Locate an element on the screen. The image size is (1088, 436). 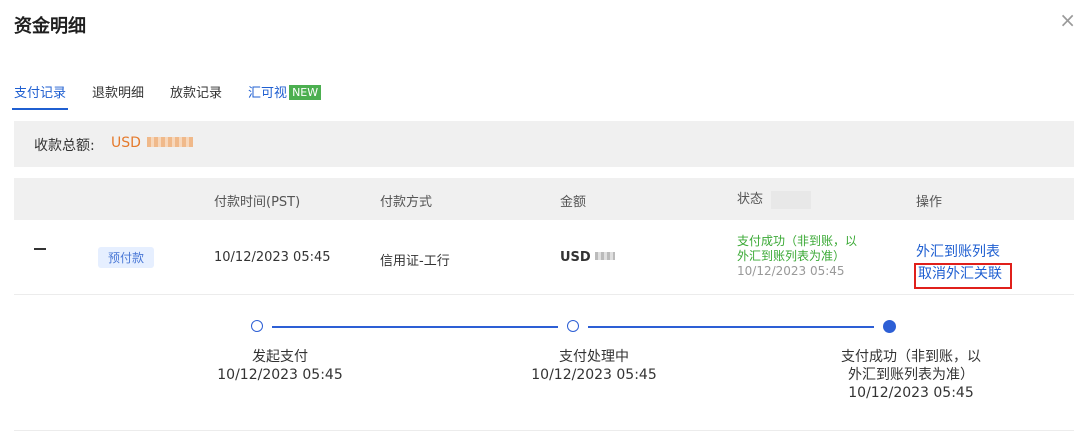
tab-release-records: 放款记录 is located at coordinates (196, 93).